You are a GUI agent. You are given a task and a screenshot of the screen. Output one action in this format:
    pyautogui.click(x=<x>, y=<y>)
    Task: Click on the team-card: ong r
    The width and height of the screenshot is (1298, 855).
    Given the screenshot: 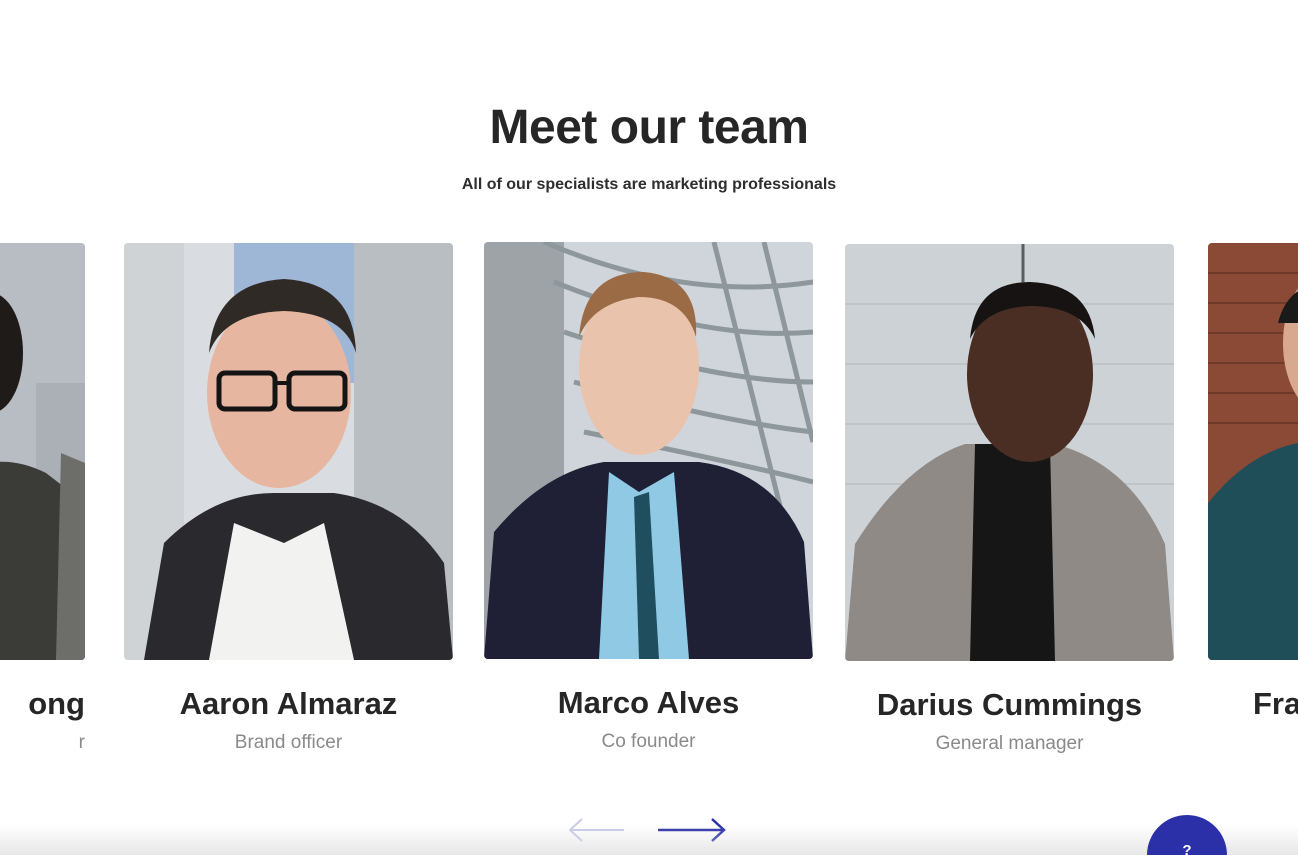 What is the action you would take?
    pyautogui.click(x=42, y=498)
    